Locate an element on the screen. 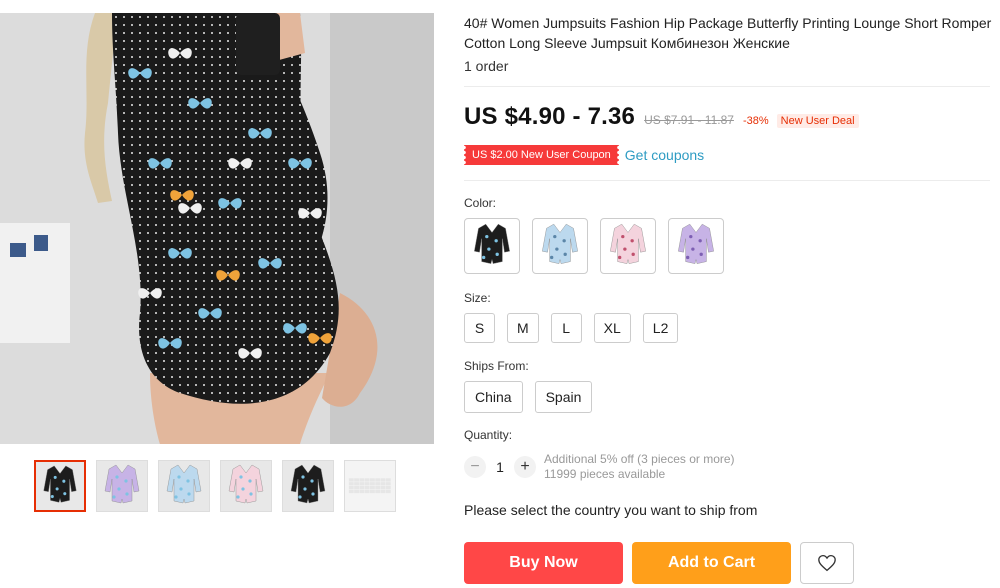  thumbnail-black-front is located at coordinates (308, 486).